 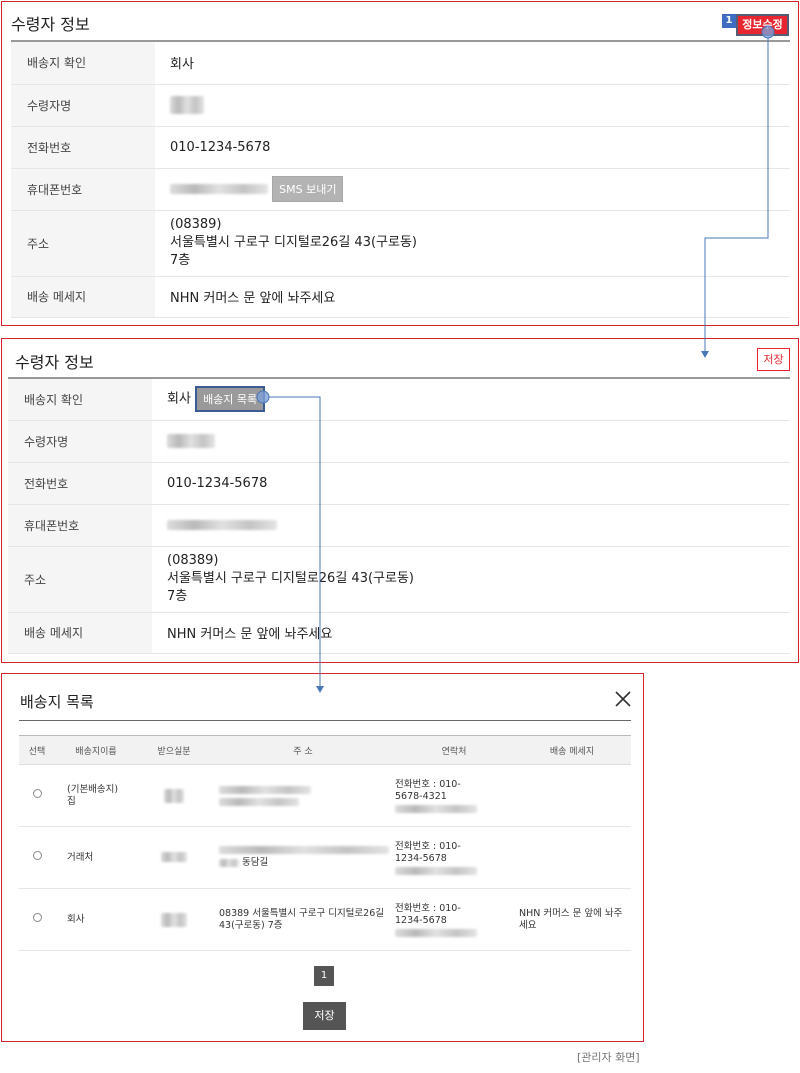 What do you see at coordinates (303, 919) in the screenshot?
I see `row-address: 08389 서울특별시 구로구 디지털로26길 43(구로동) 7층` at bounding box center [303, 919].